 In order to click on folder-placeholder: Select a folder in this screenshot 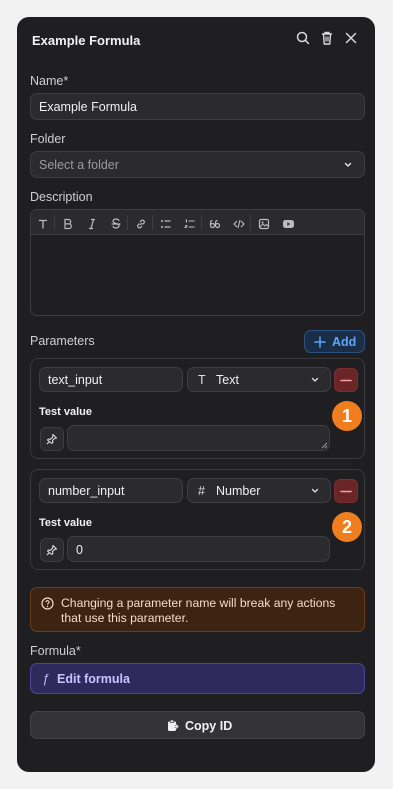, I will do `click(79, 165)`.